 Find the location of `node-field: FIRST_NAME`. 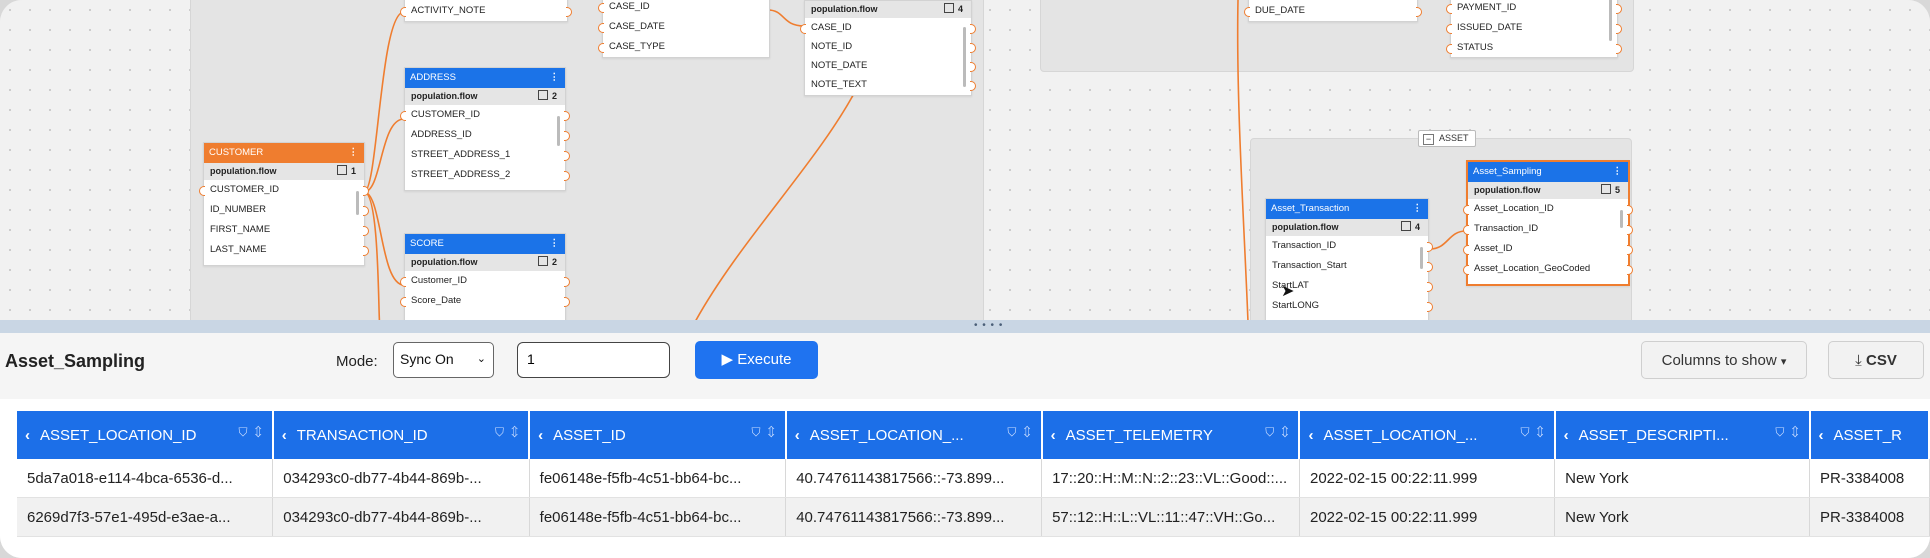

node-field: FIRST_NAME is located at coordinates (286, 230).